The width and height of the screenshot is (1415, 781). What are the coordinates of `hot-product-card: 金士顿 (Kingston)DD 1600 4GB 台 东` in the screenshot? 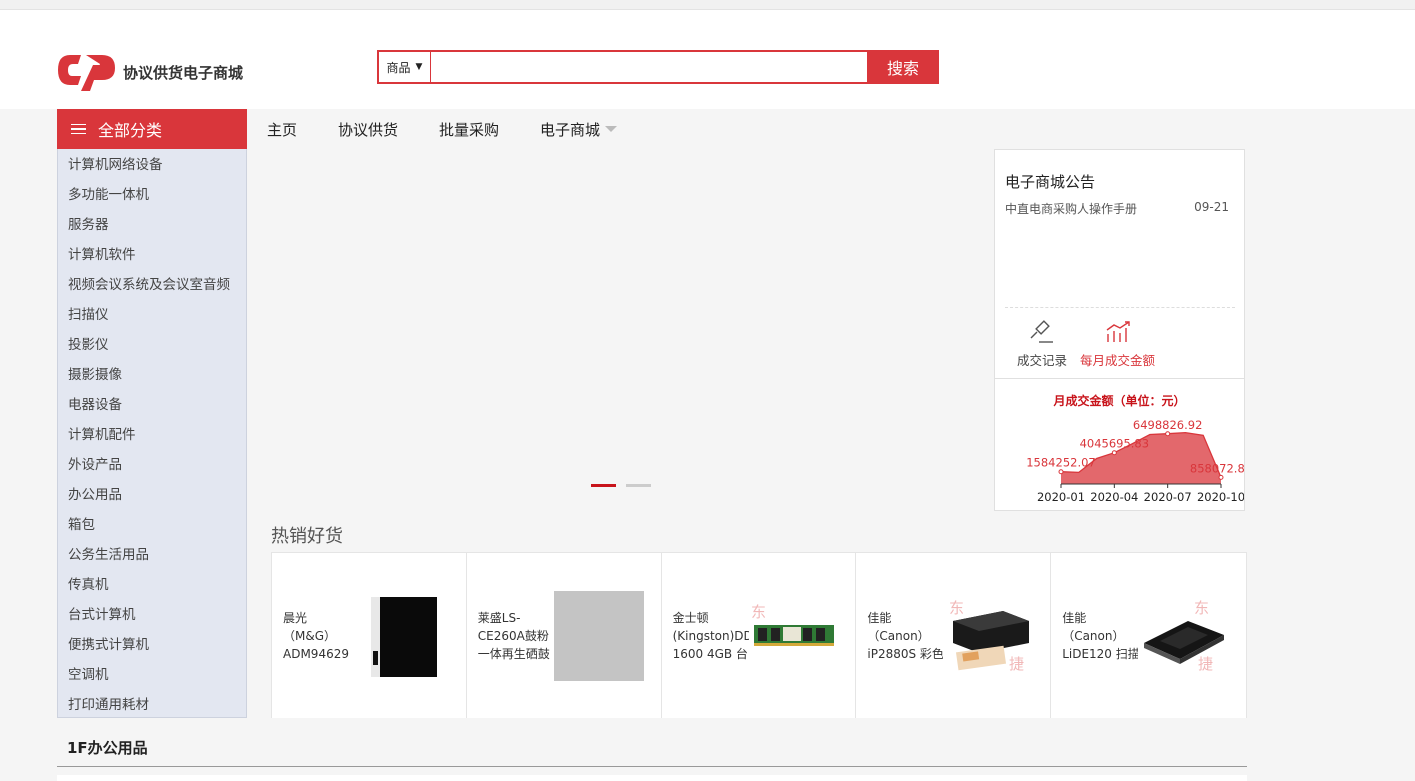 It's located at (759, 635).